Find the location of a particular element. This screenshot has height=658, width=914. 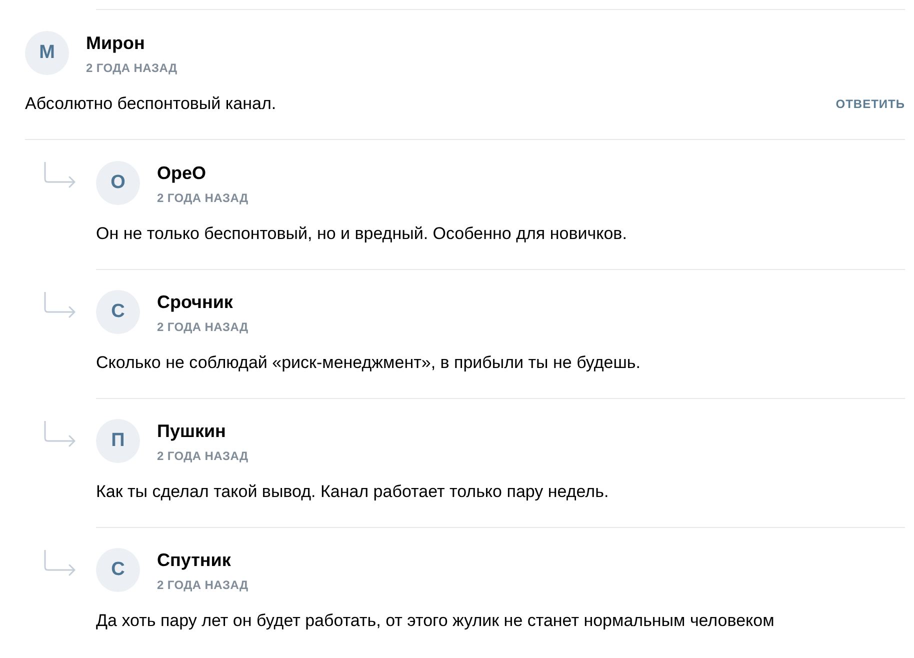

avatar: О is located at coordinates (118, 183).